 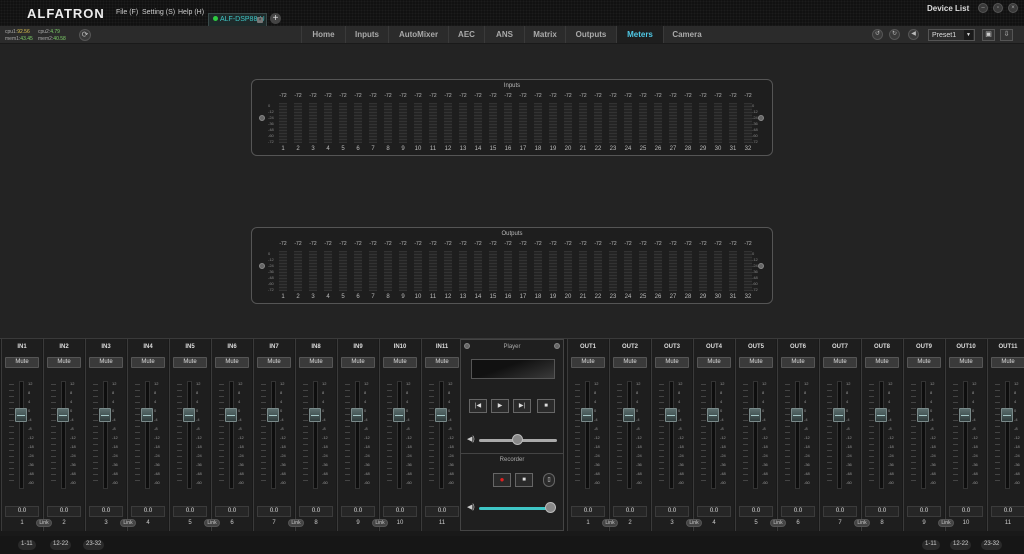 I want to click on input-page-1-11: 1-11, so click(x=27, y=545).